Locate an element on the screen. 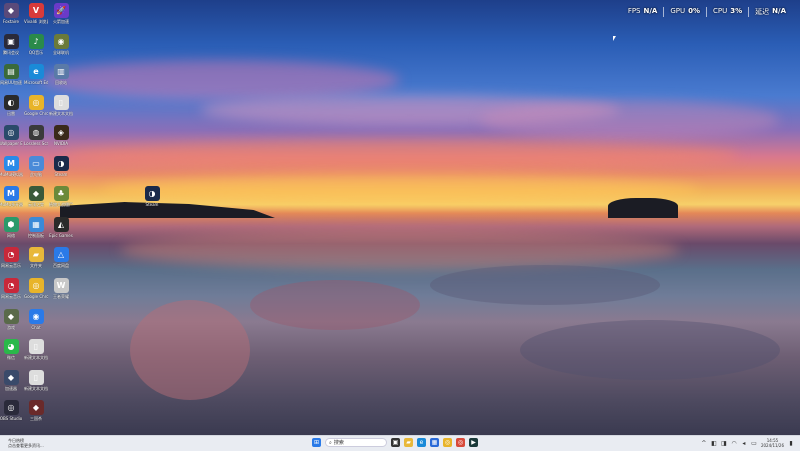 The image size is (800, 451). desktop-icon: ♪ QQ音乐 is located at coordinates (36, 44).